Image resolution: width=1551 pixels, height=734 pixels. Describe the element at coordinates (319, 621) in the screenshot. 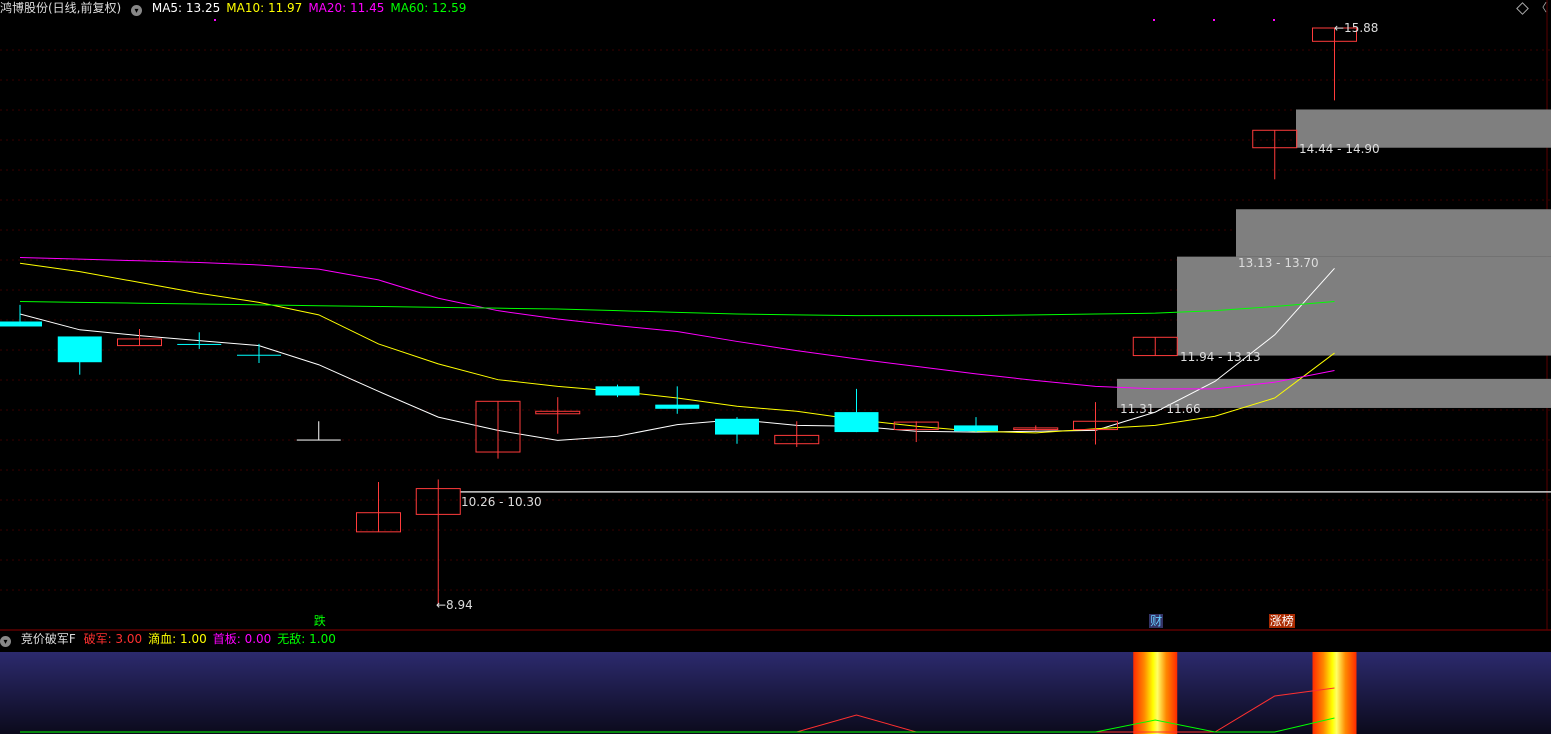

I see `signal-tag: 跌` at that location.